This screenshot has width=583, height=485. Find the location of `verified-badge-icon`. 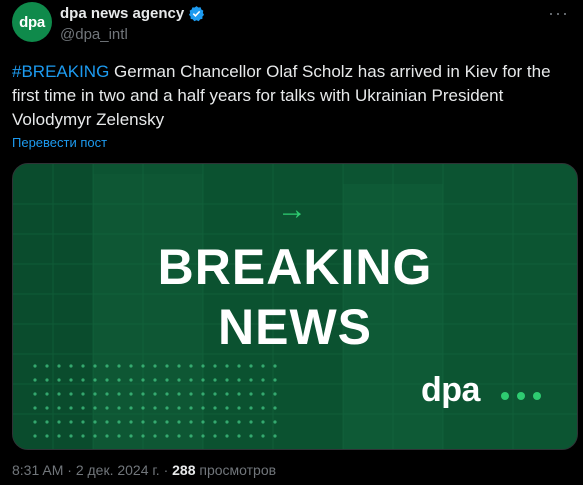

verified-badge-icon is located at coordinates (196, 13).